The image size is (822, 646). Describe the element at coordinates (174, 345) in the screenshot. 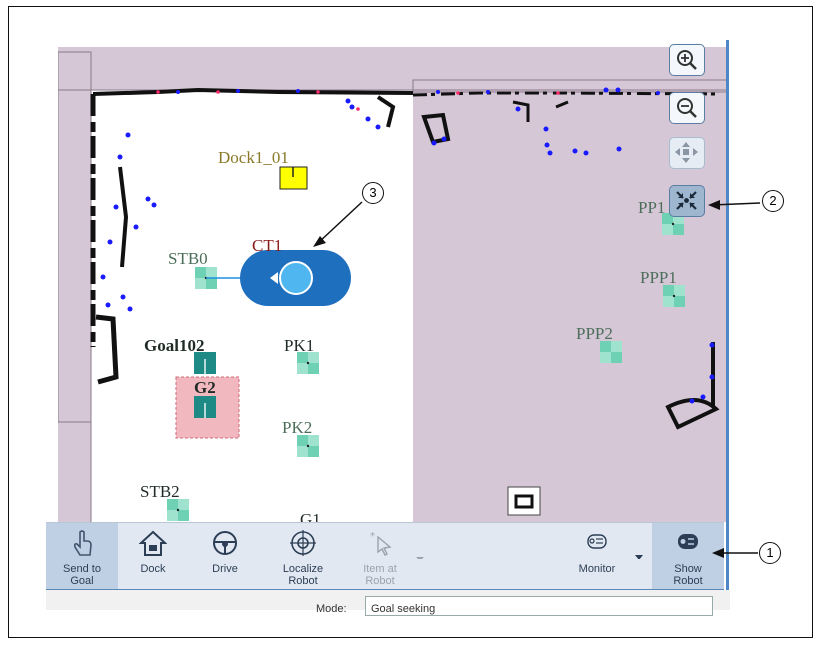

I see `label-goal102: Goal102` at that location.